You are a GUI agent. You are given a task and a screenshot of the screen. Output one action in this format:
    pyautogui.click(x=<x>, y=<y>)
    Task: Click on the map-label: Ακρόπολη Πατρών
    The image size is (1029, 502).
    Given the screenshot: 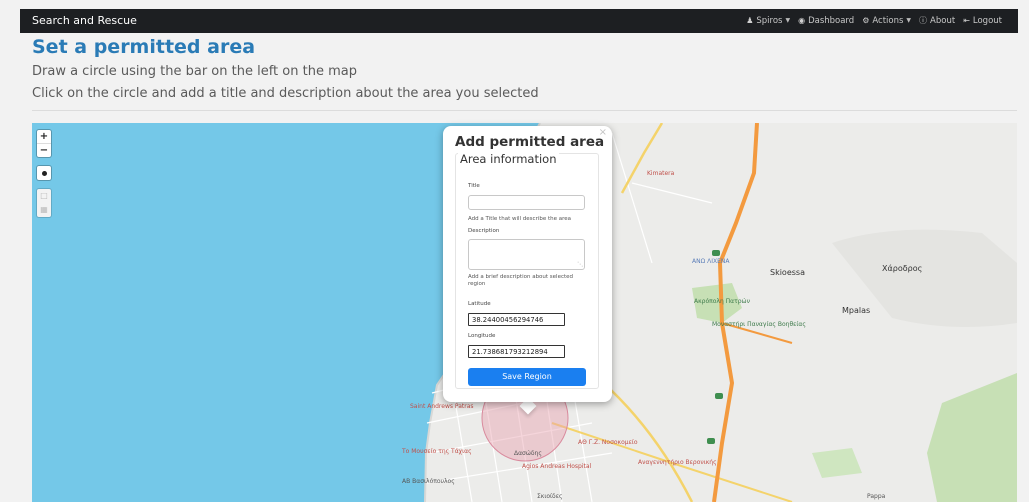 What is the action you would take?
    pyautogui.click(x=722, y=301)
    